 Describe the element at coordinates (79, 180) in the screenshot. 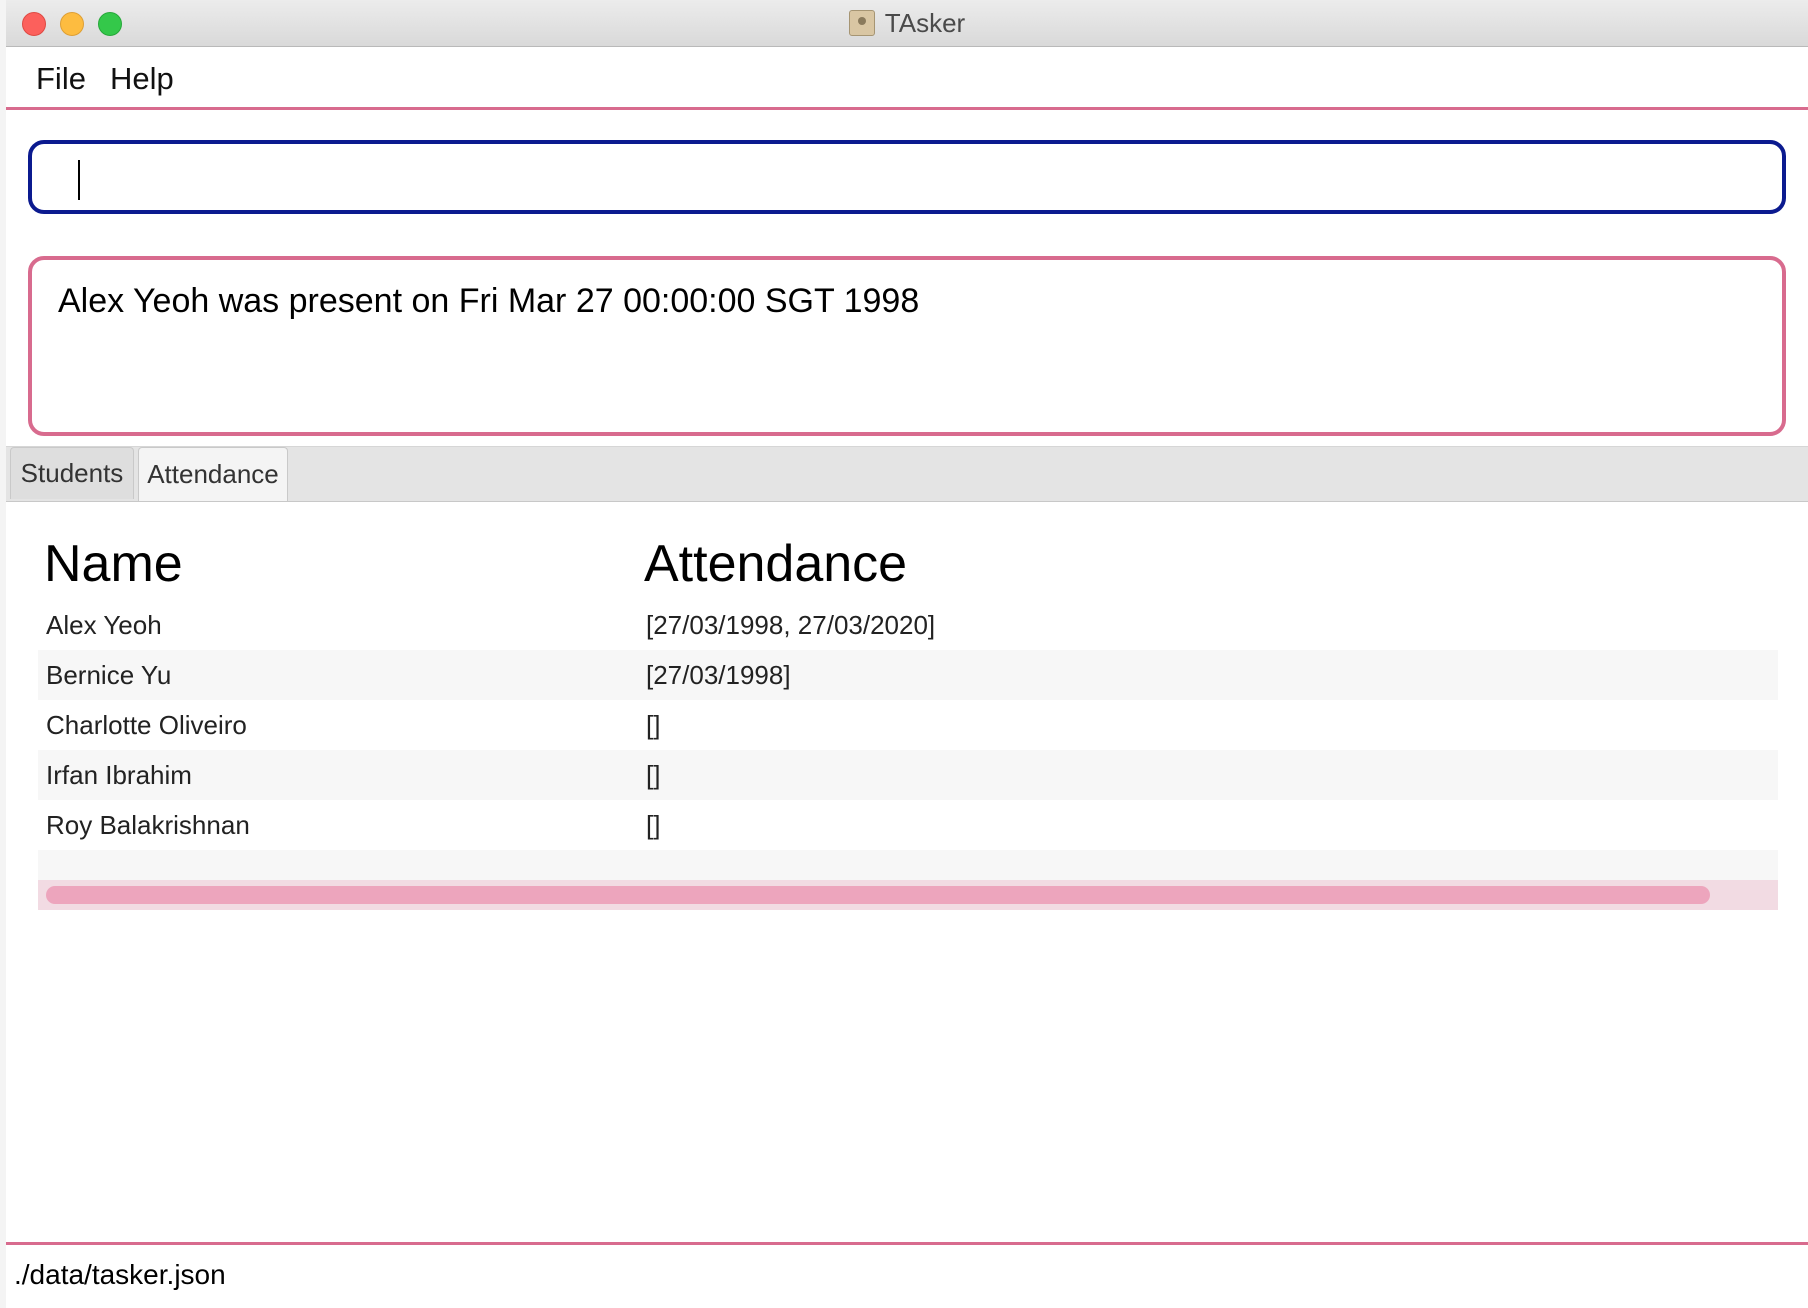

I see `text-caret` at that location.